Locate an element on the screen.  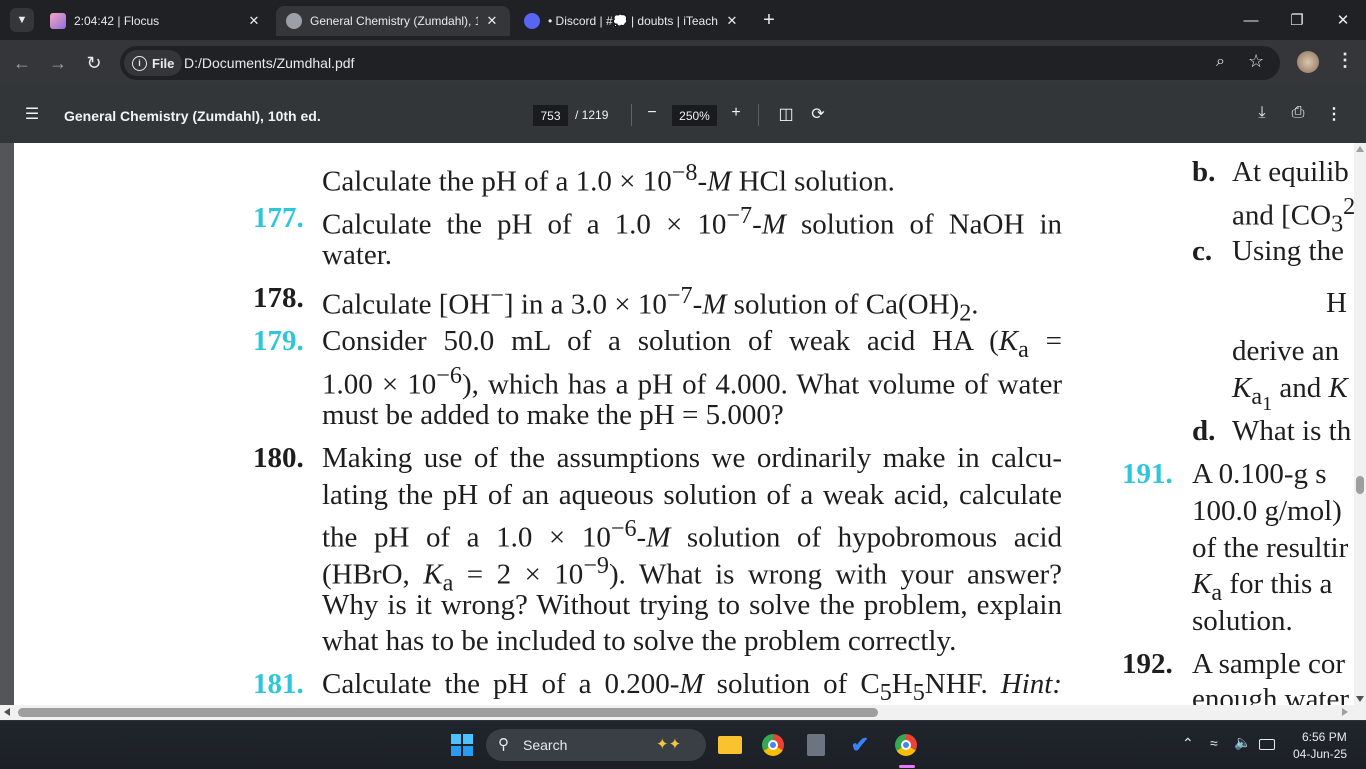
problem-text-line: What is th is located at coordinates (1292, 431).